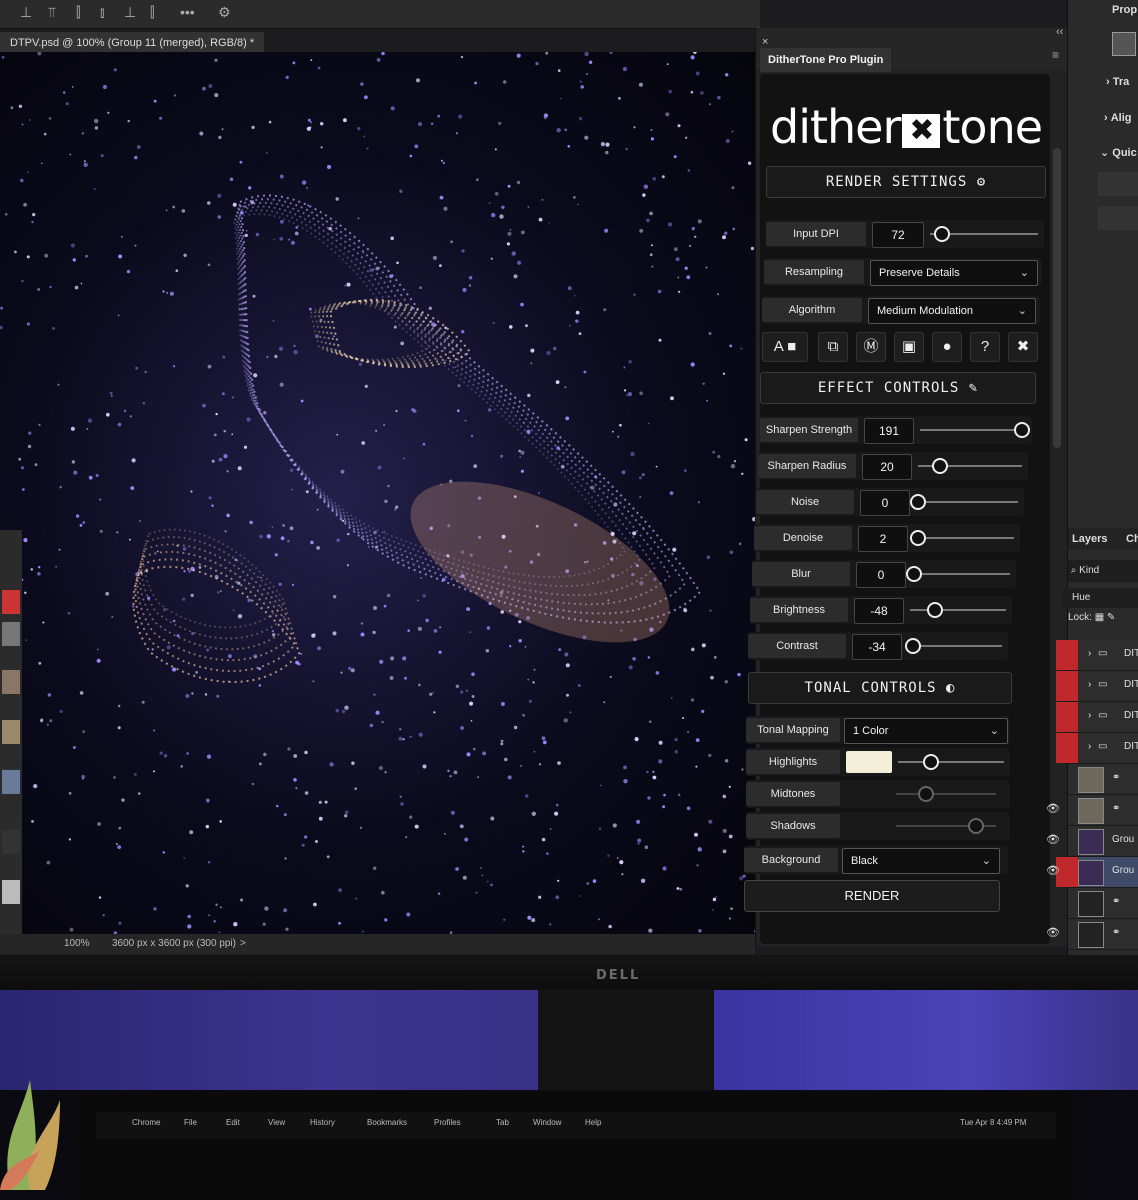 The image size is (1138, 1200). I want to click on mac-menu-item: Edit, so click(233, 1122).